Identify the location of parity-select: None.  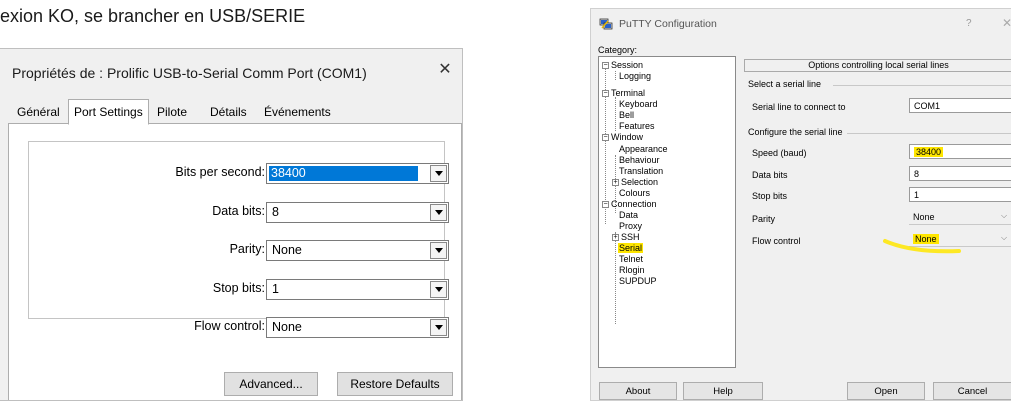
(357, 250).